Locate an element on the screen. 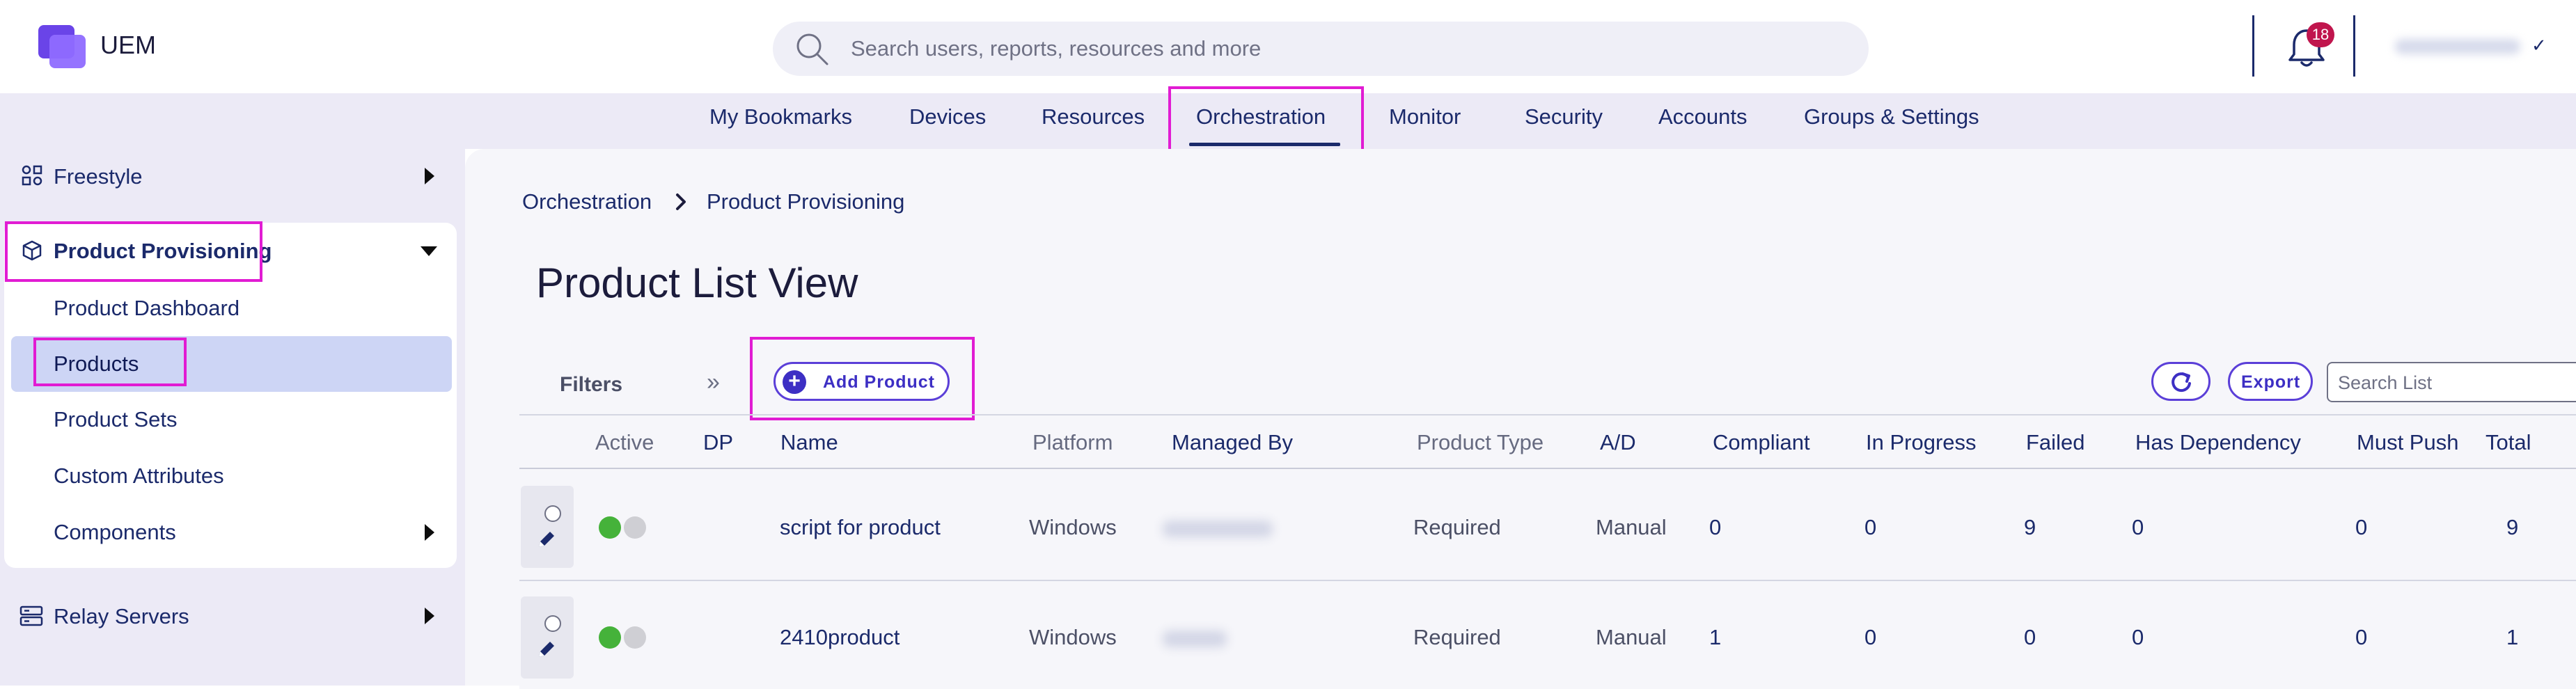 The width and height of the screenshot is (2576, 689). sidebar-item-components: Components is located at coordinates (115, 533).